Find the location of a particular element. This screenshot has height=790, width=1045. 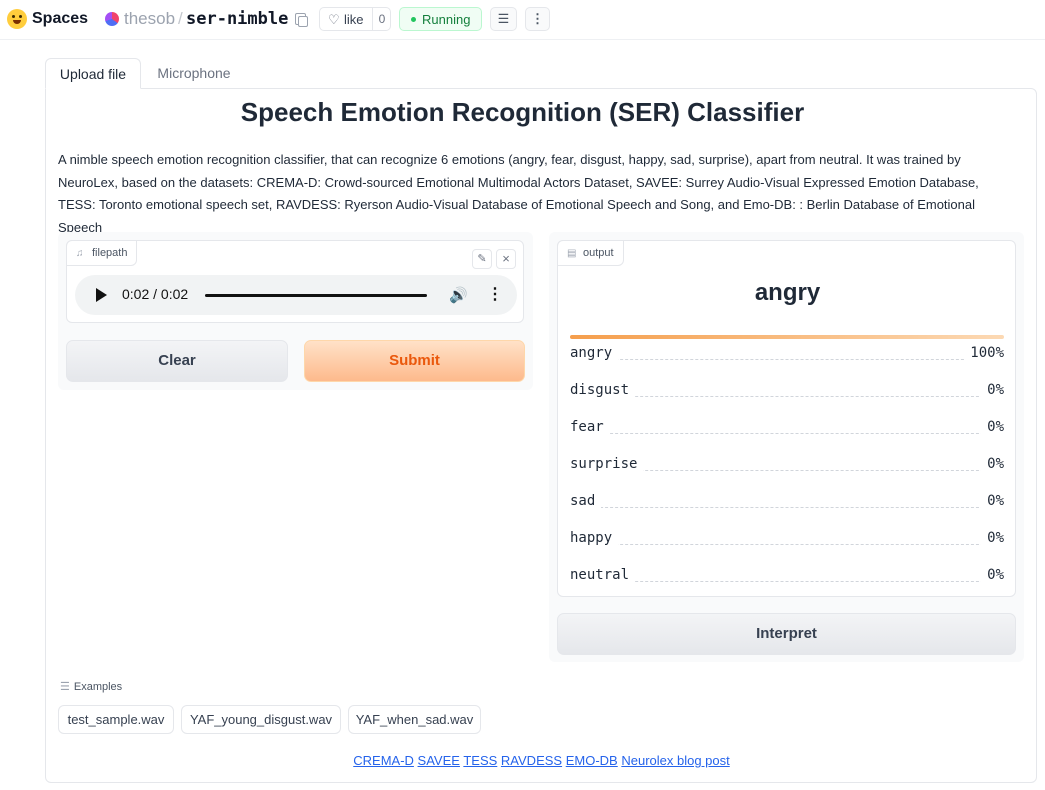

link-neurolex-blog: Neurolex blog post is located at coordinates (675, 760).